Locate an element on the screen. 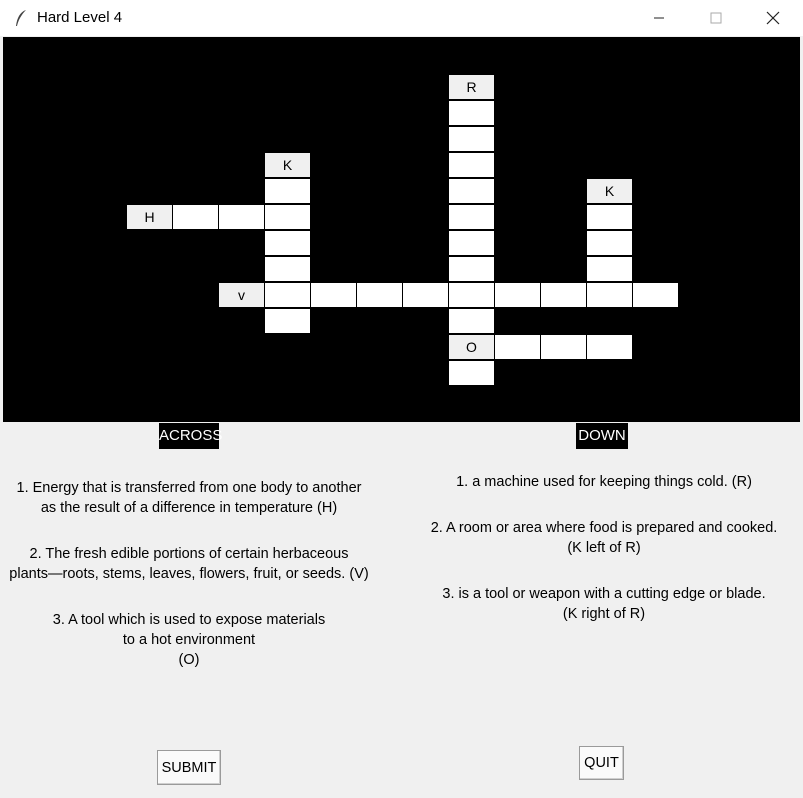 The width and height of the screenshot is (803, 798). close-icon is located at coordinates (772, 18).